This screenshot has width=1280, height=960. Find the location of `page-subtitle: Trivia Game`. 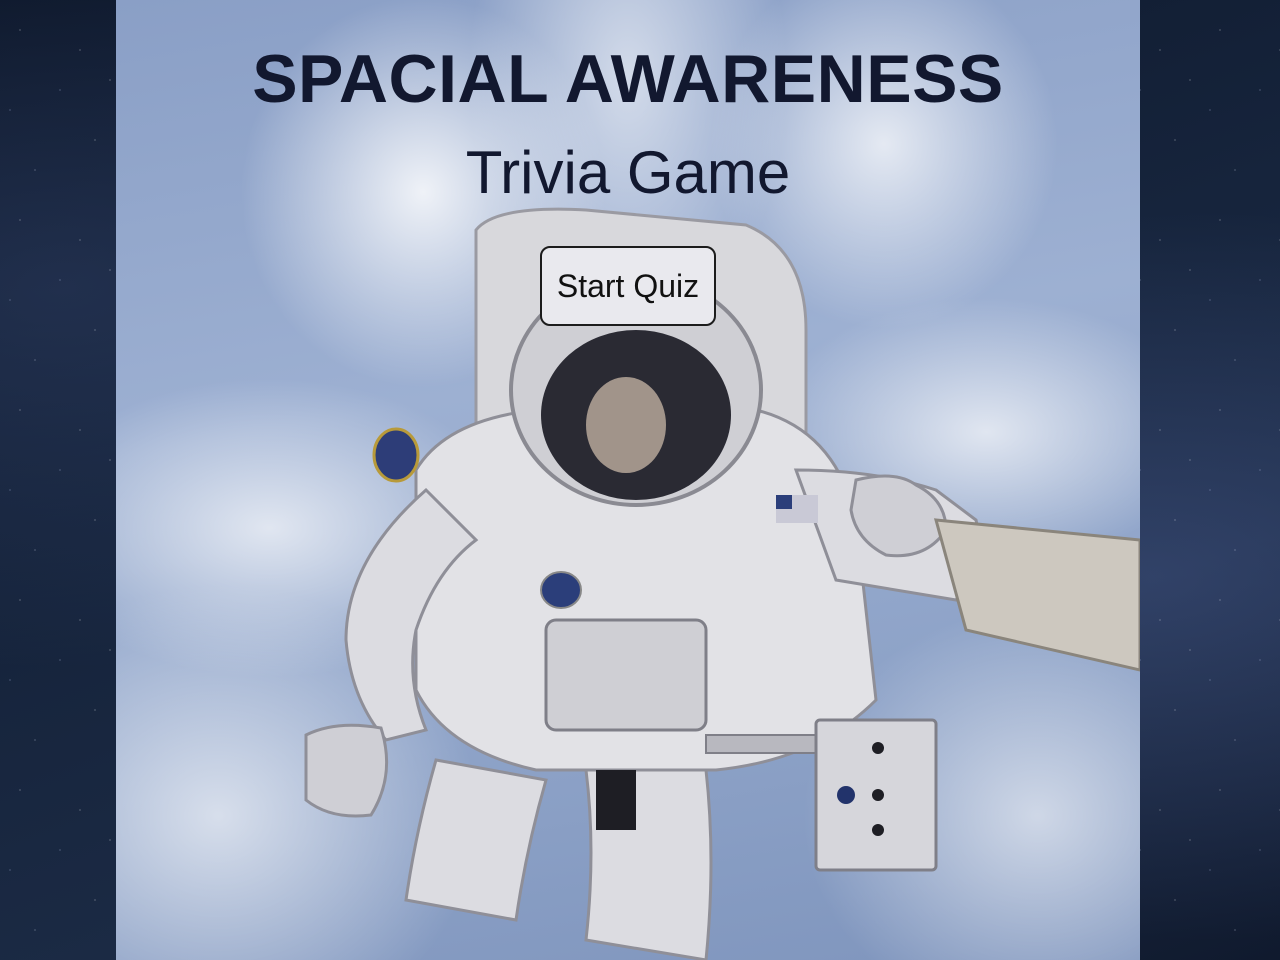

page-subtitle: Trivia Game is located at coordinates (628, 172).